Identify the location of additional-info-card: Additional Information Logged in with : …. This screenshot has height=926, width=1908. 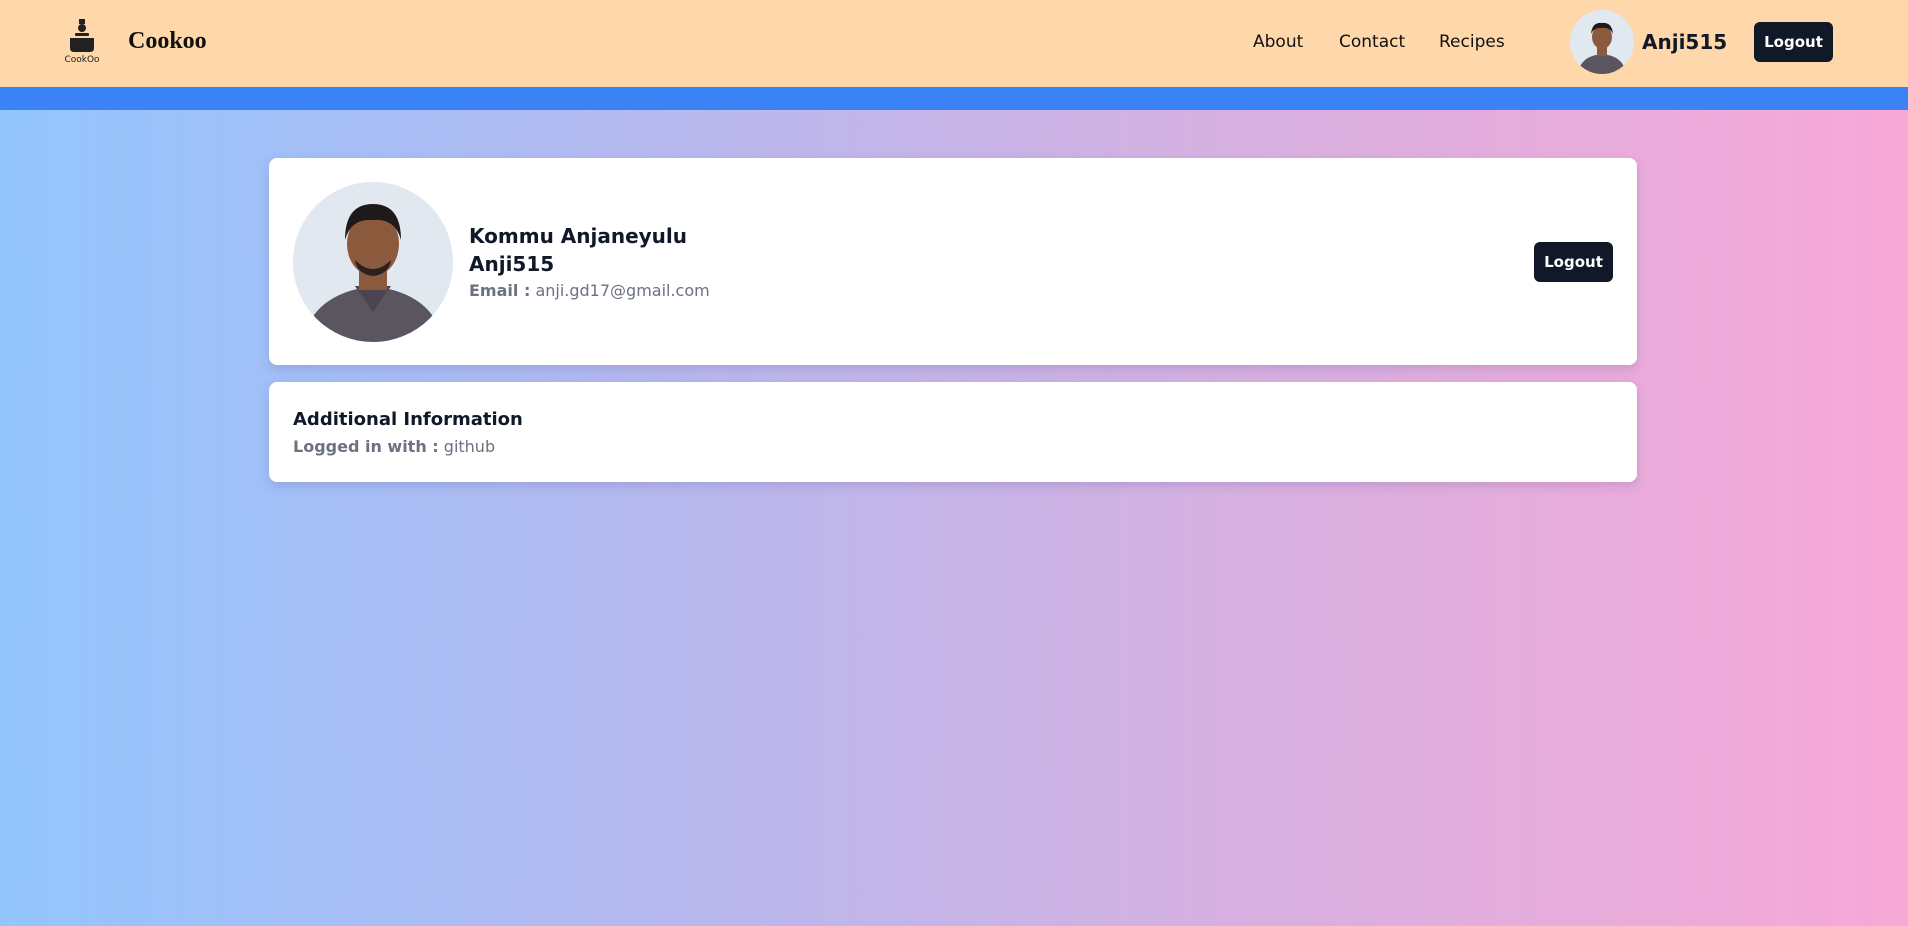
(953, 432).